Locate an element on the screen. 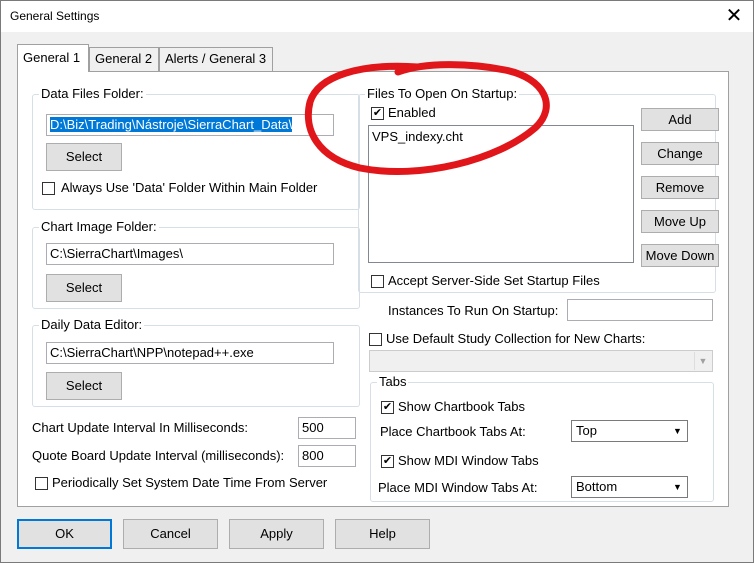 The height and width of the screenshot is (563, 754). annotation-overlay is located at coordinates (427, 118).